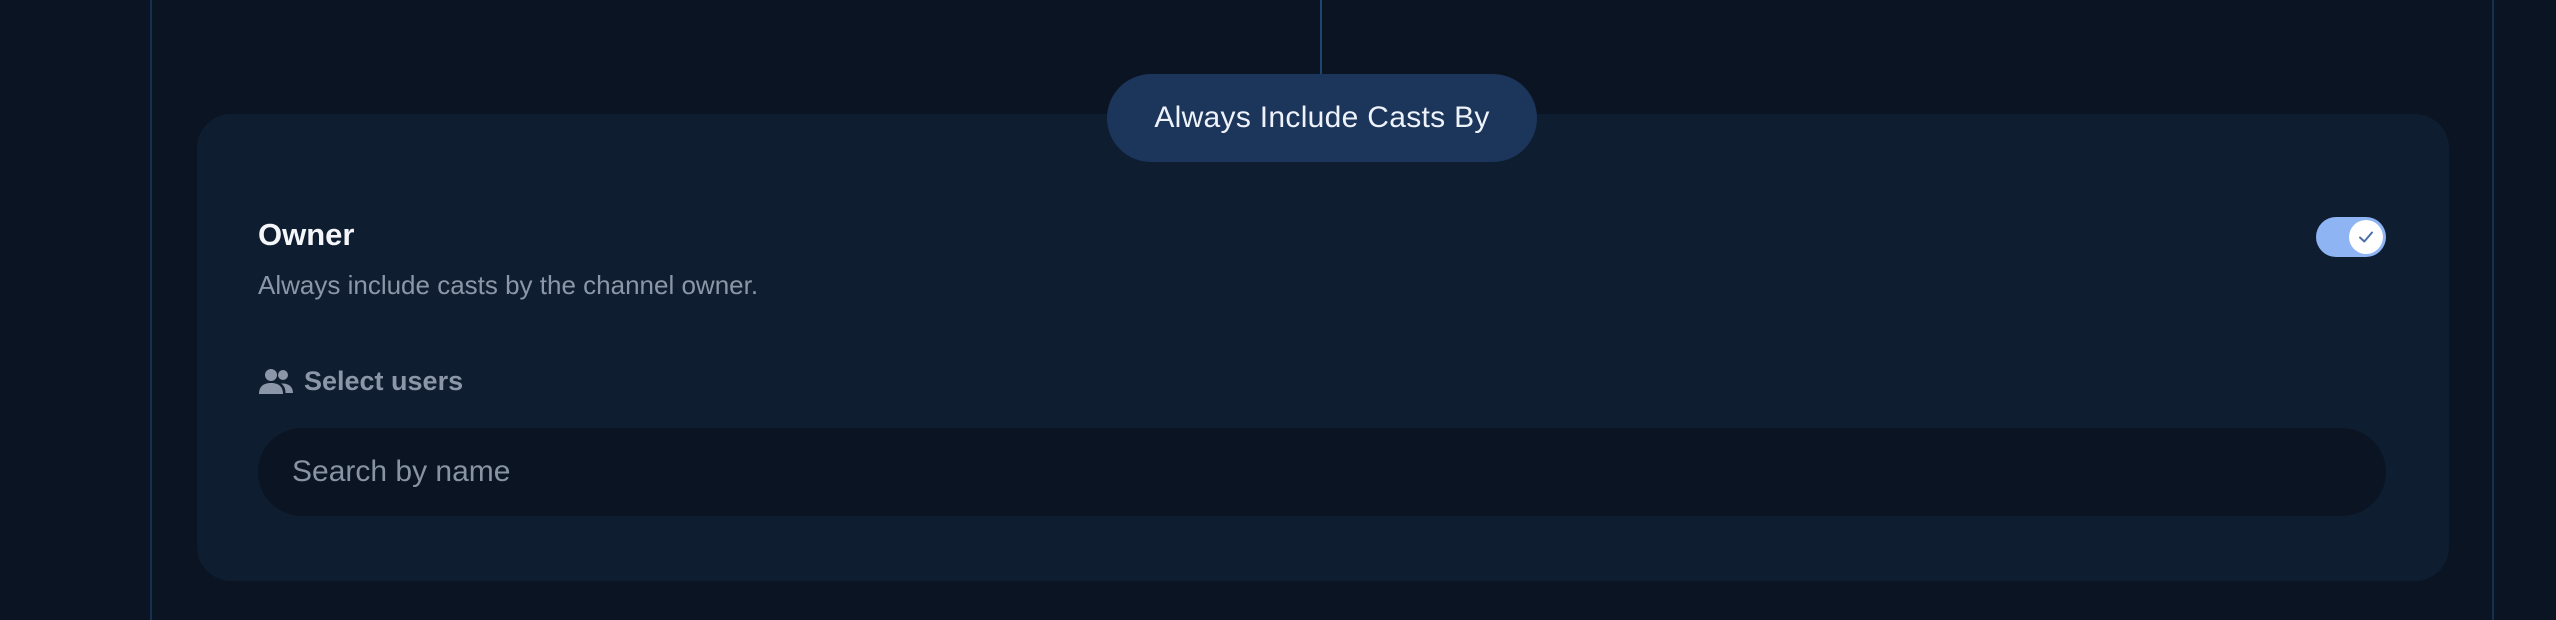  I want to click on connector-line, so click(1321, 37).